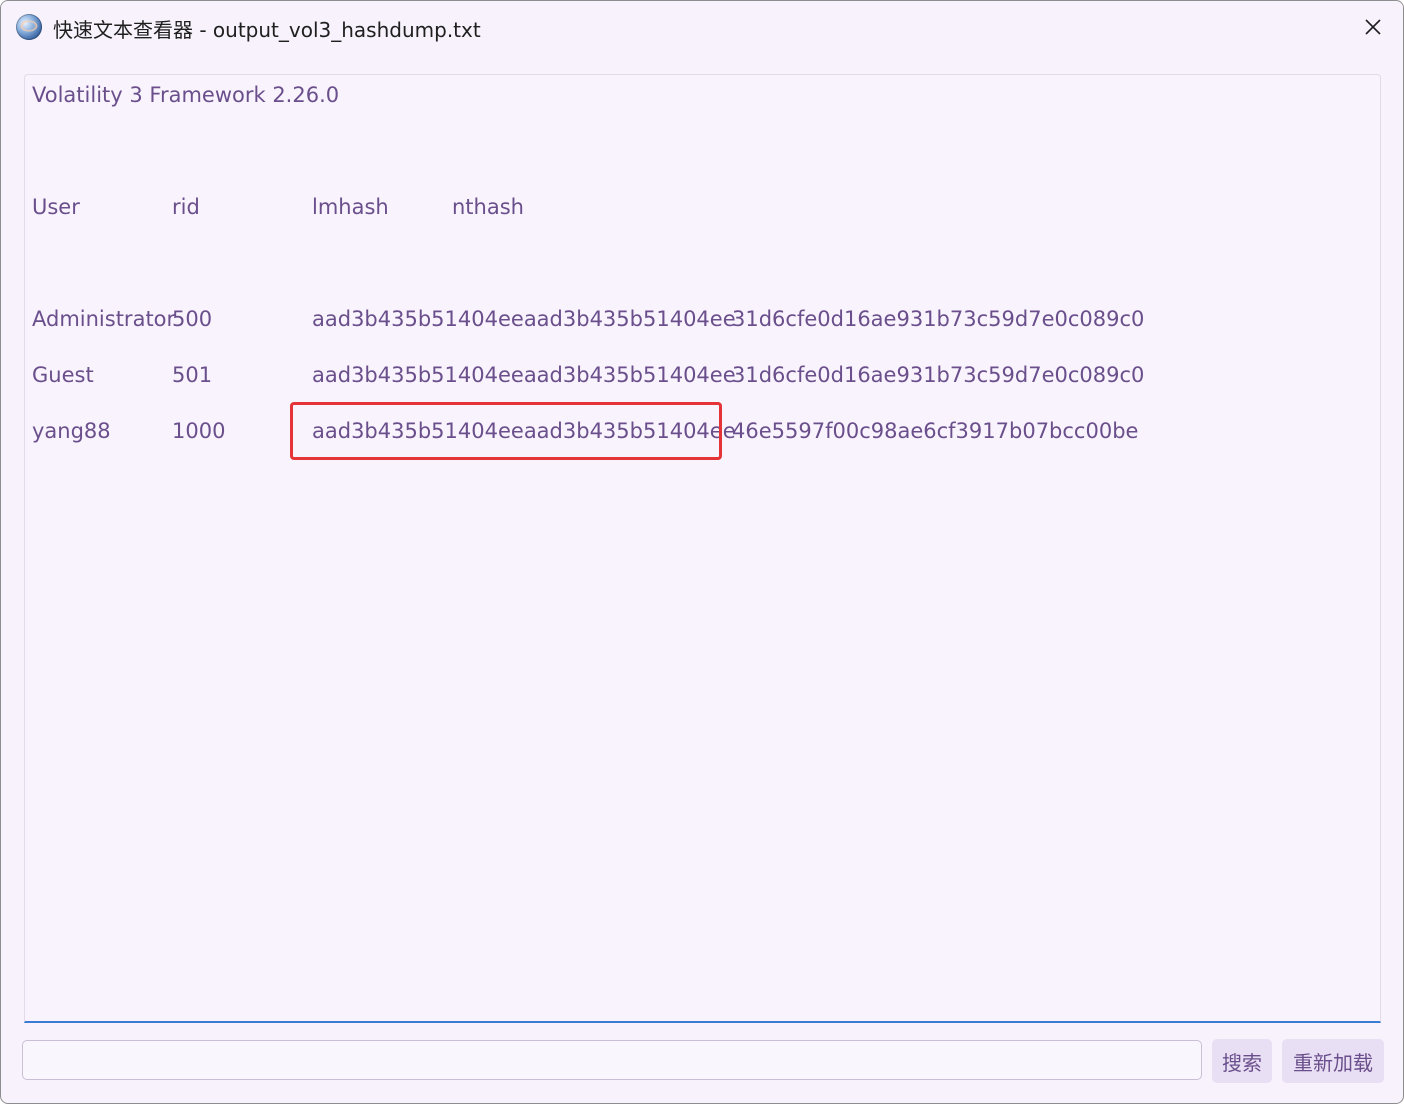 This screenshot has width=1404, height=1104. Describe the element at coordinates (192, 319) in the screenshot. I see `row-rid: 500` at that location.